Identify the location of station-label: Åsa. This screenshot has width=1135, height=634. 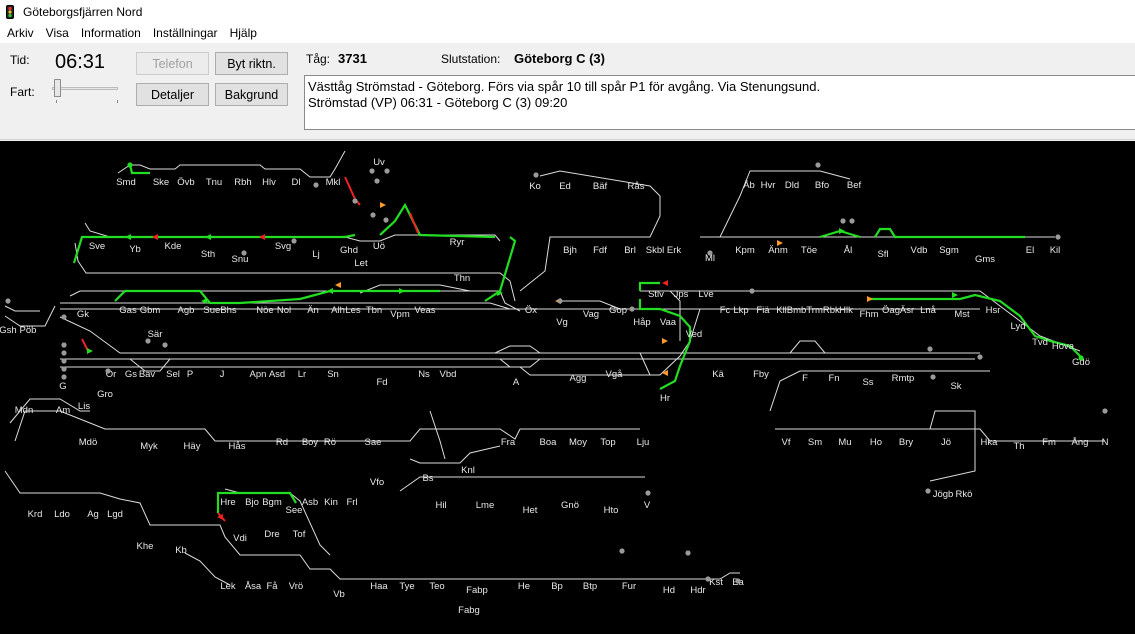
(253, 586).